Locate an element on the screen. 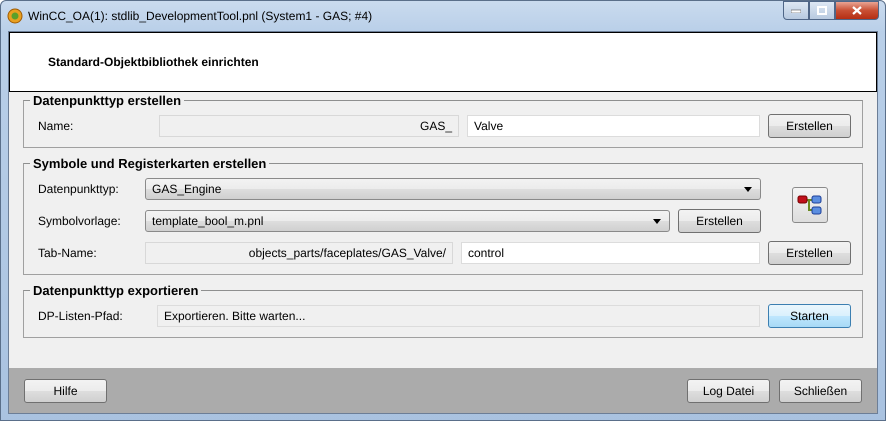 The width and height of the screenshot is (886, 421). group-title: Datenpunkttyp exportieren is located at coordinates (116, 290).